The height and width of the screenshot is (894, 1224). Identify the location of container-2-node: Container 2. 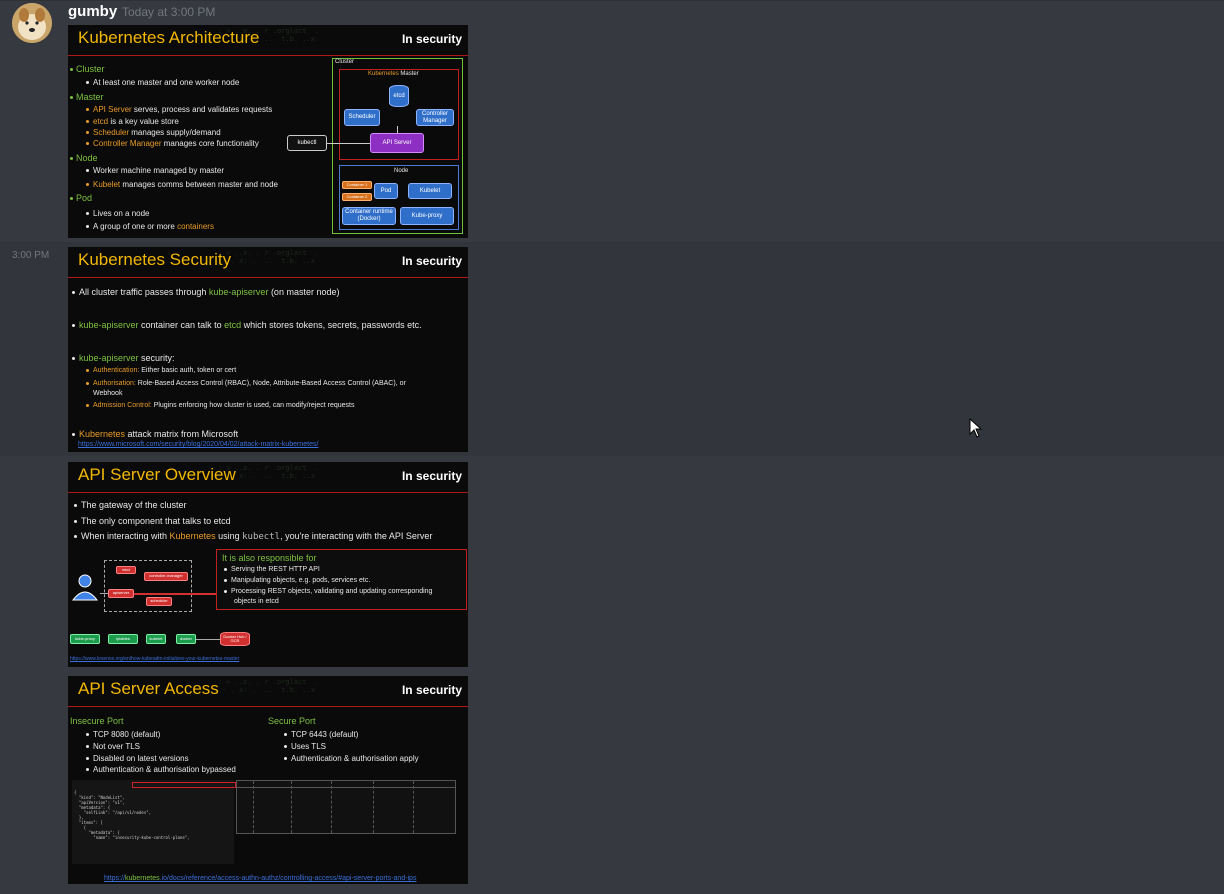
(357, 197).